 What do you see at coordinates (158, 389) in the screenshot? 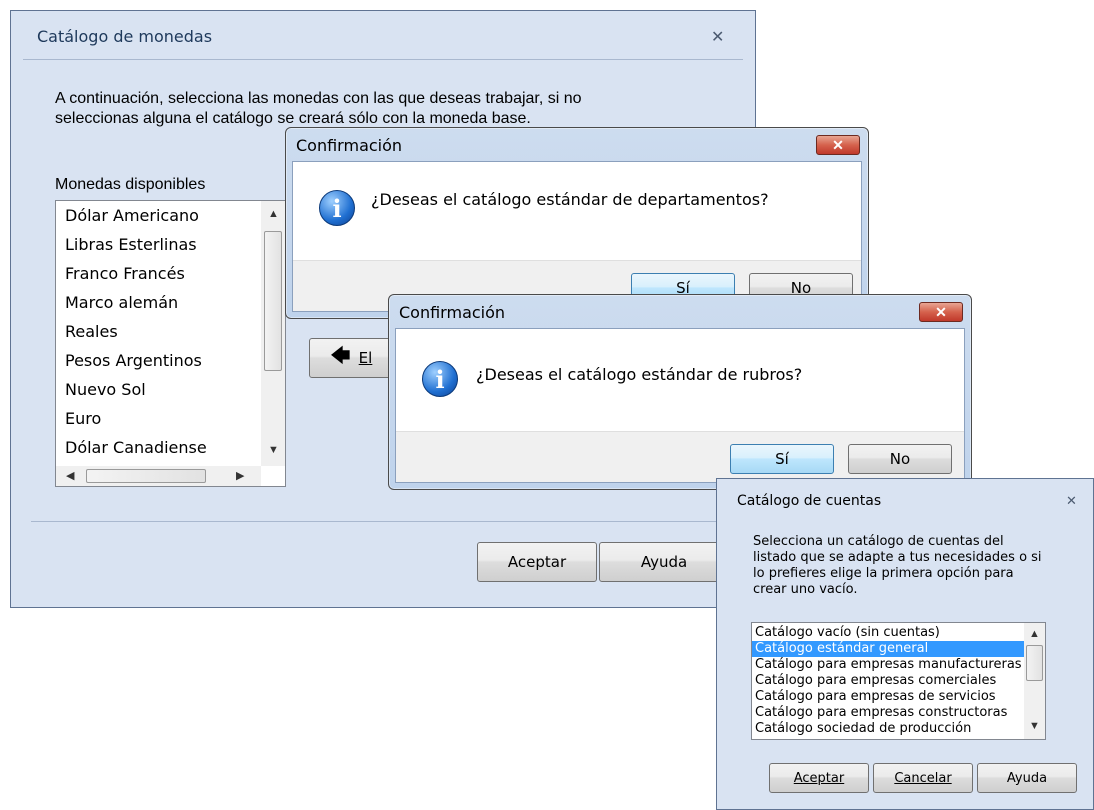
I see `list-item: Nuevo Sol` at bounding box center [158, 389].